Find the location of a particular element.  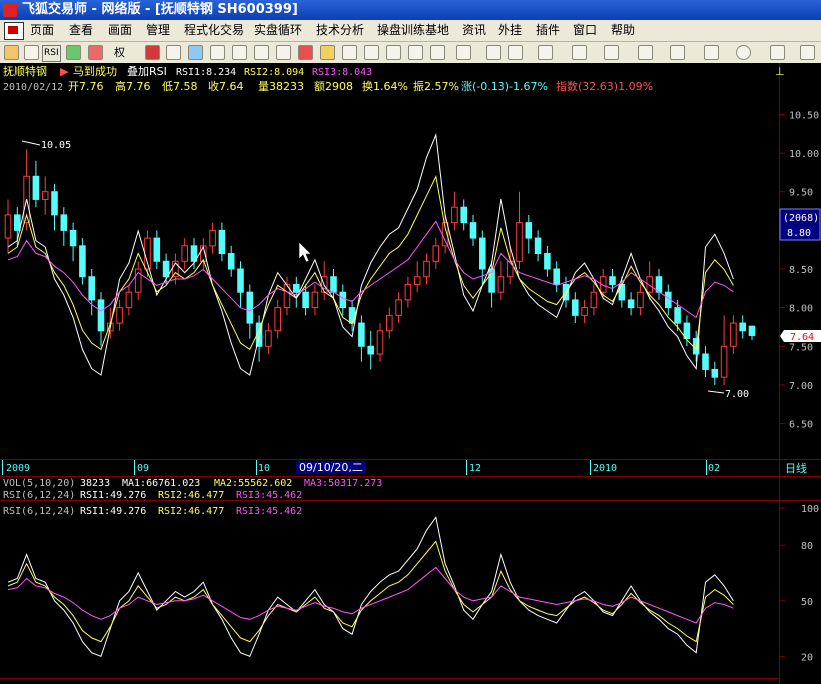

fan-icon is located at coordinates (611, 52).